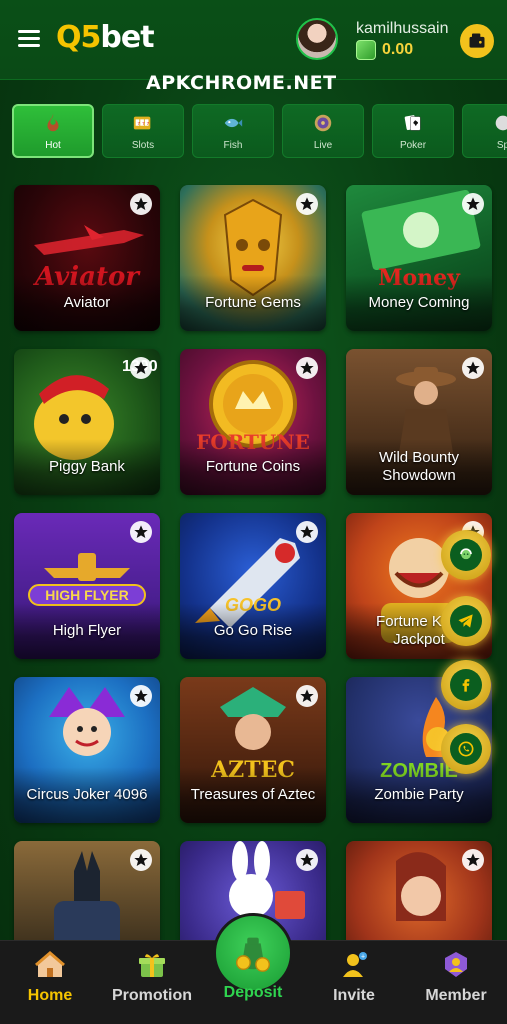 Image resolution: width=507 pixels, height=1024 pixels. I want to click on nav-label: Home, so click(50, 995).